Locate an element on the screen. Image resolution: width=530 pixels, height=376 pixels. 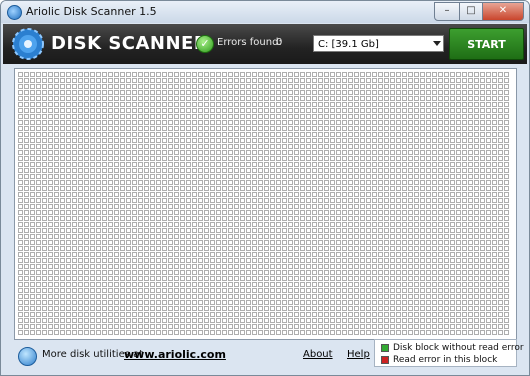
legend-error-row: Read error in this block is located at coordinates (439, 360).